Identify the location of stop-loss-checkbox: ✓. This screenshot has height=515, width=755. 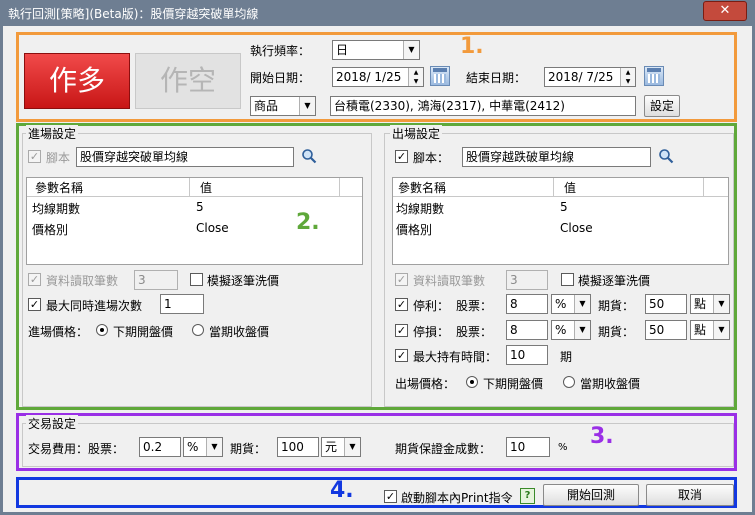
(401, 330).